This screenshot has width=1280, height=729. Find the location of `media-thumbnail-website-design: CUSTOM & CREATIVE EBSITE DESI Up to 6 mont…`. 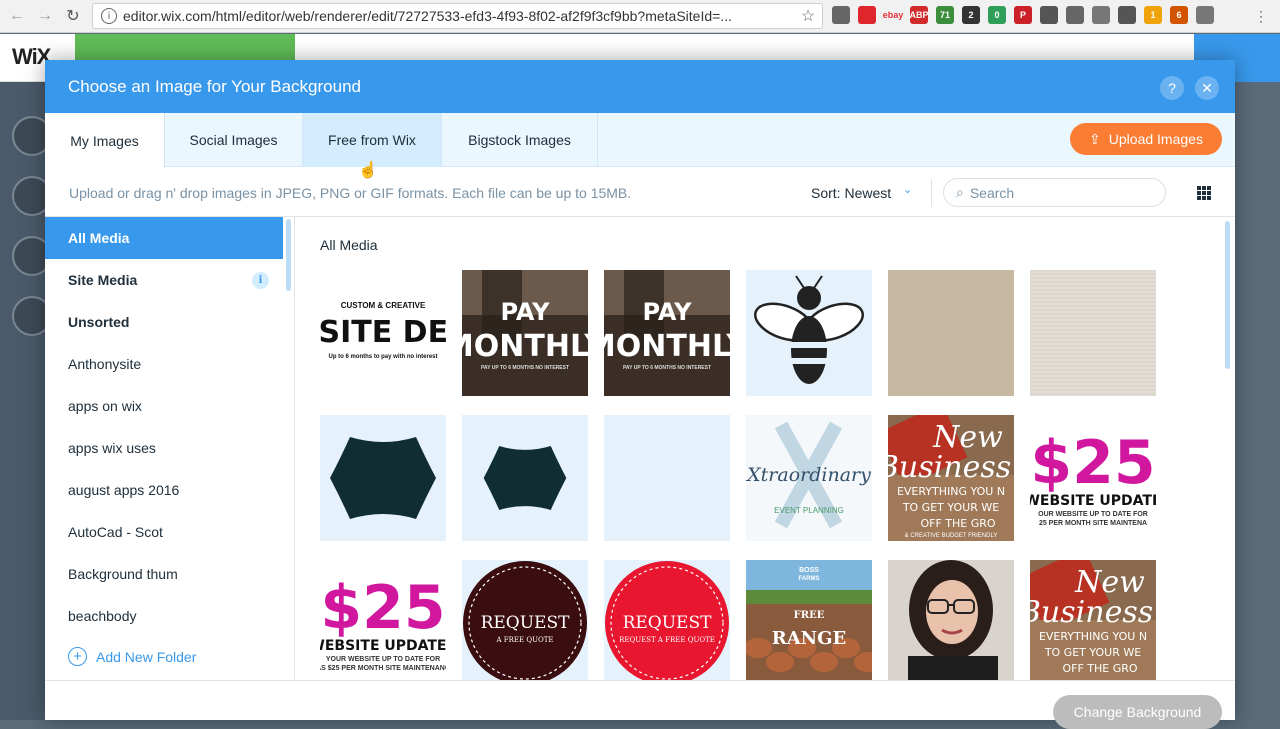

media-thumbnail-website-design: CUSTOM & CREATIVE EBSITE DESI Up to 6 mont… is located at coordinates (383, 333).